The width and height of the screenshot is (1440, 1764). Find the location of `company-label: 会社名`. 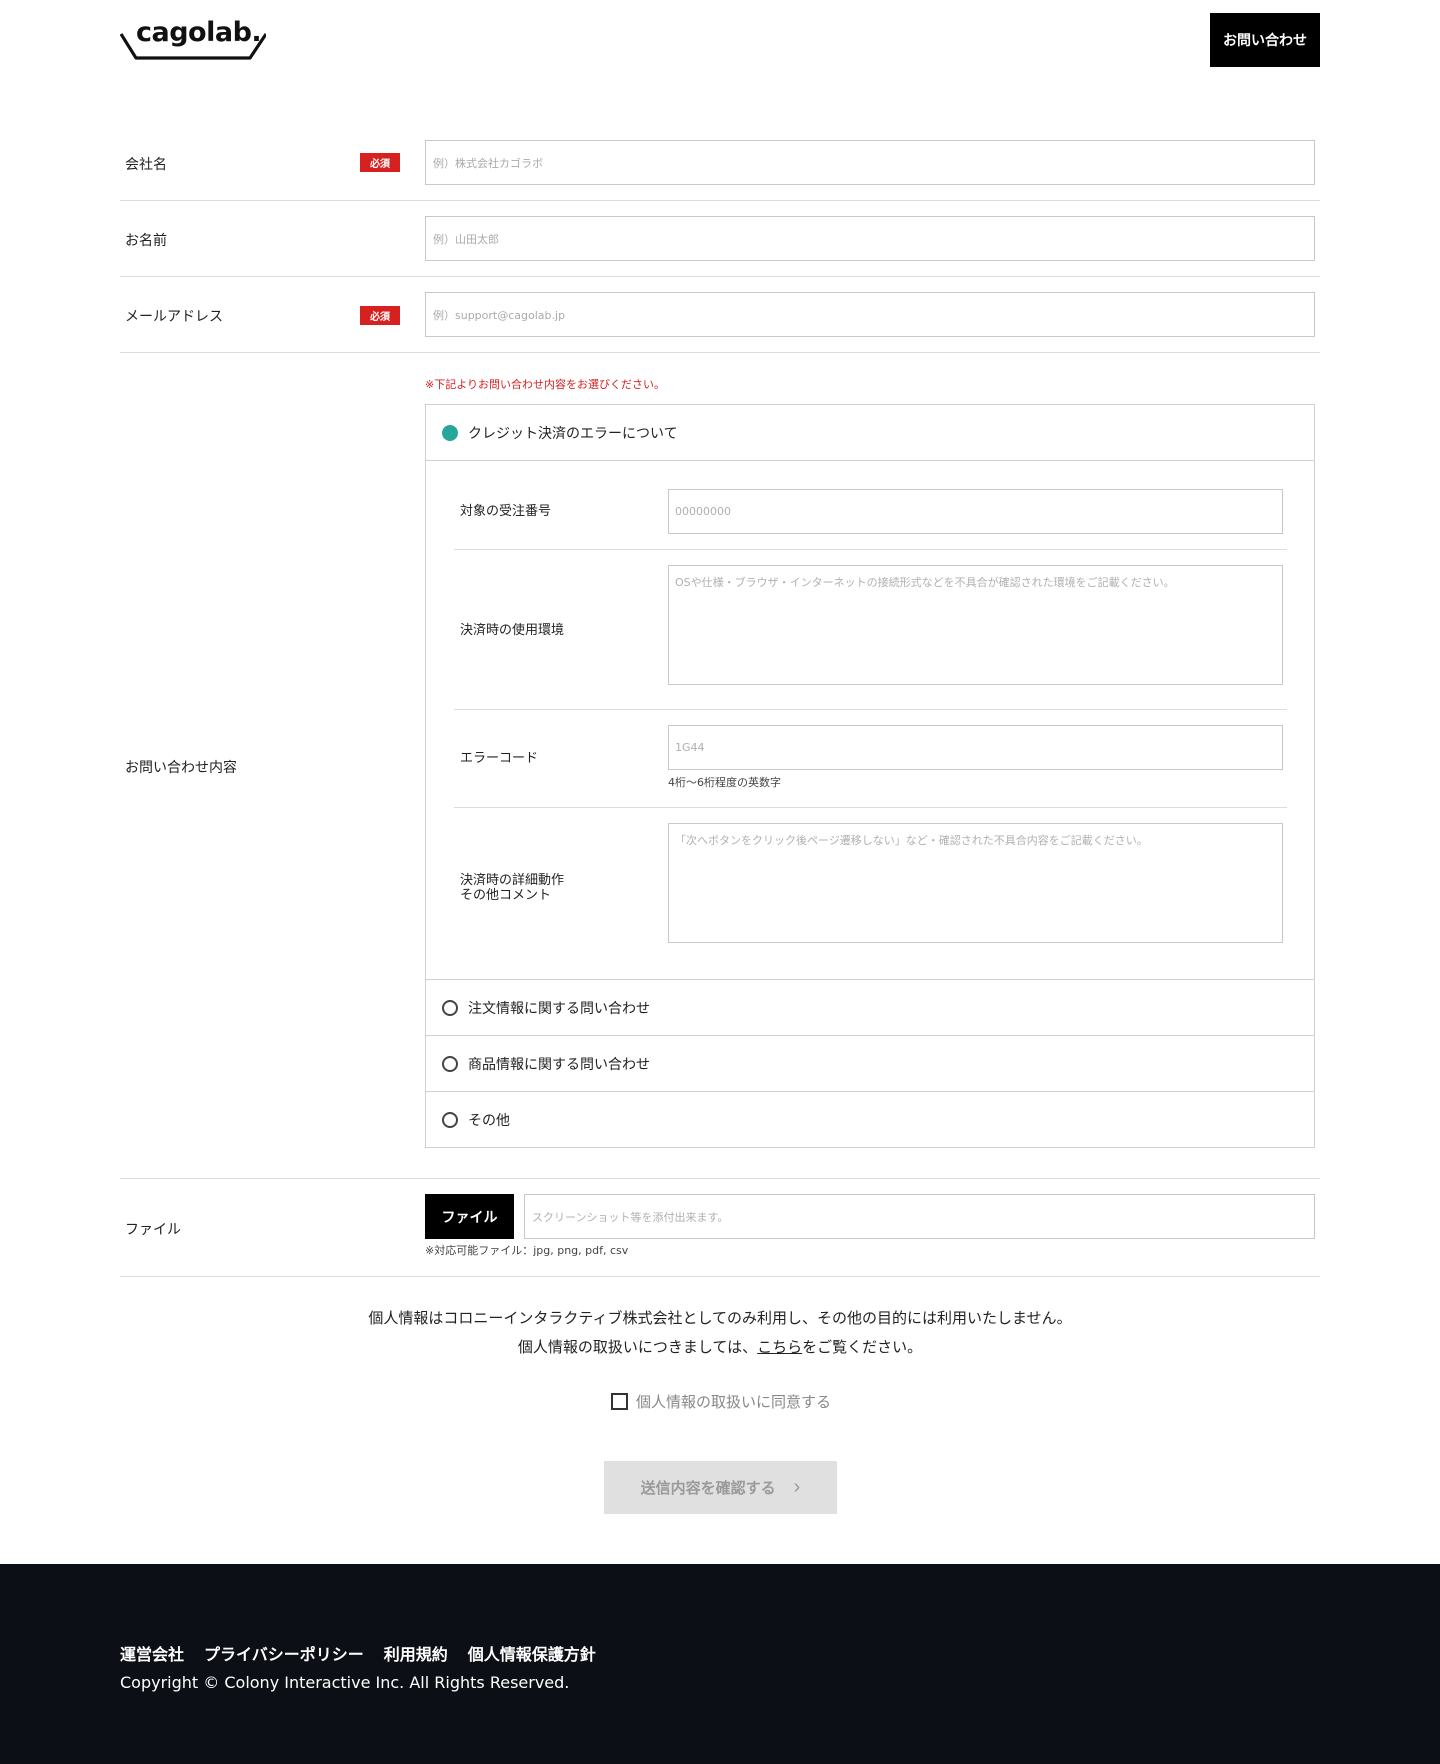

company-label: 会社名 is located at coordinates (146, 165).